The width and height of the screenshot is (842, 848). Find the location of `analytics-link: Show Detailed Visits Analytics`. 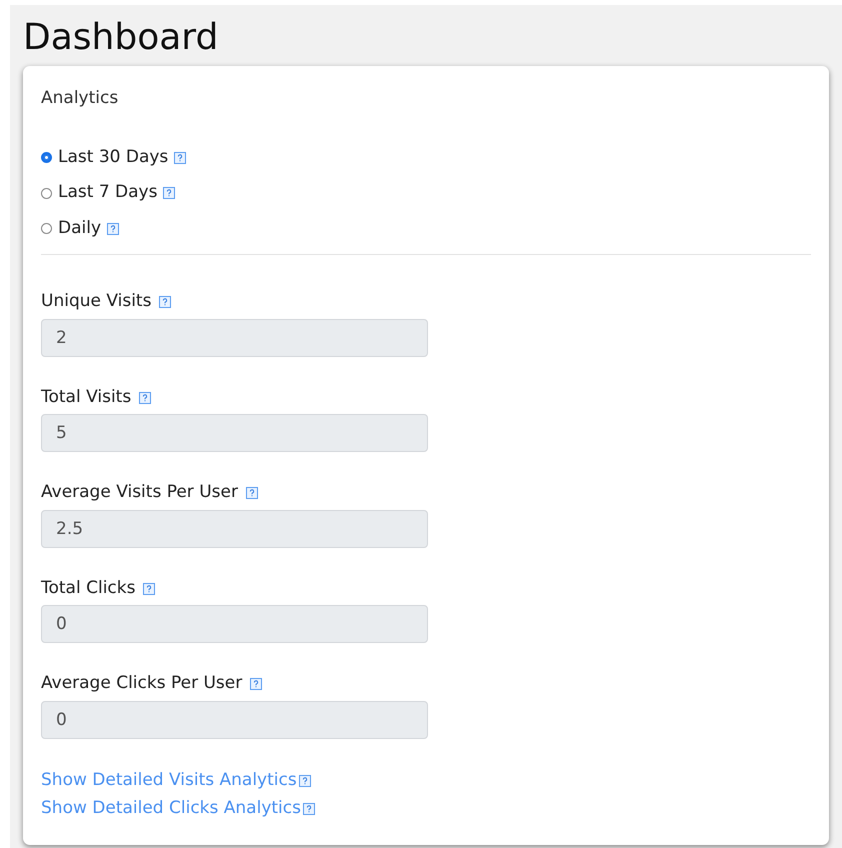

analytics-link: Show Detailed Visits Analytics is located at coordinates (169, 781).